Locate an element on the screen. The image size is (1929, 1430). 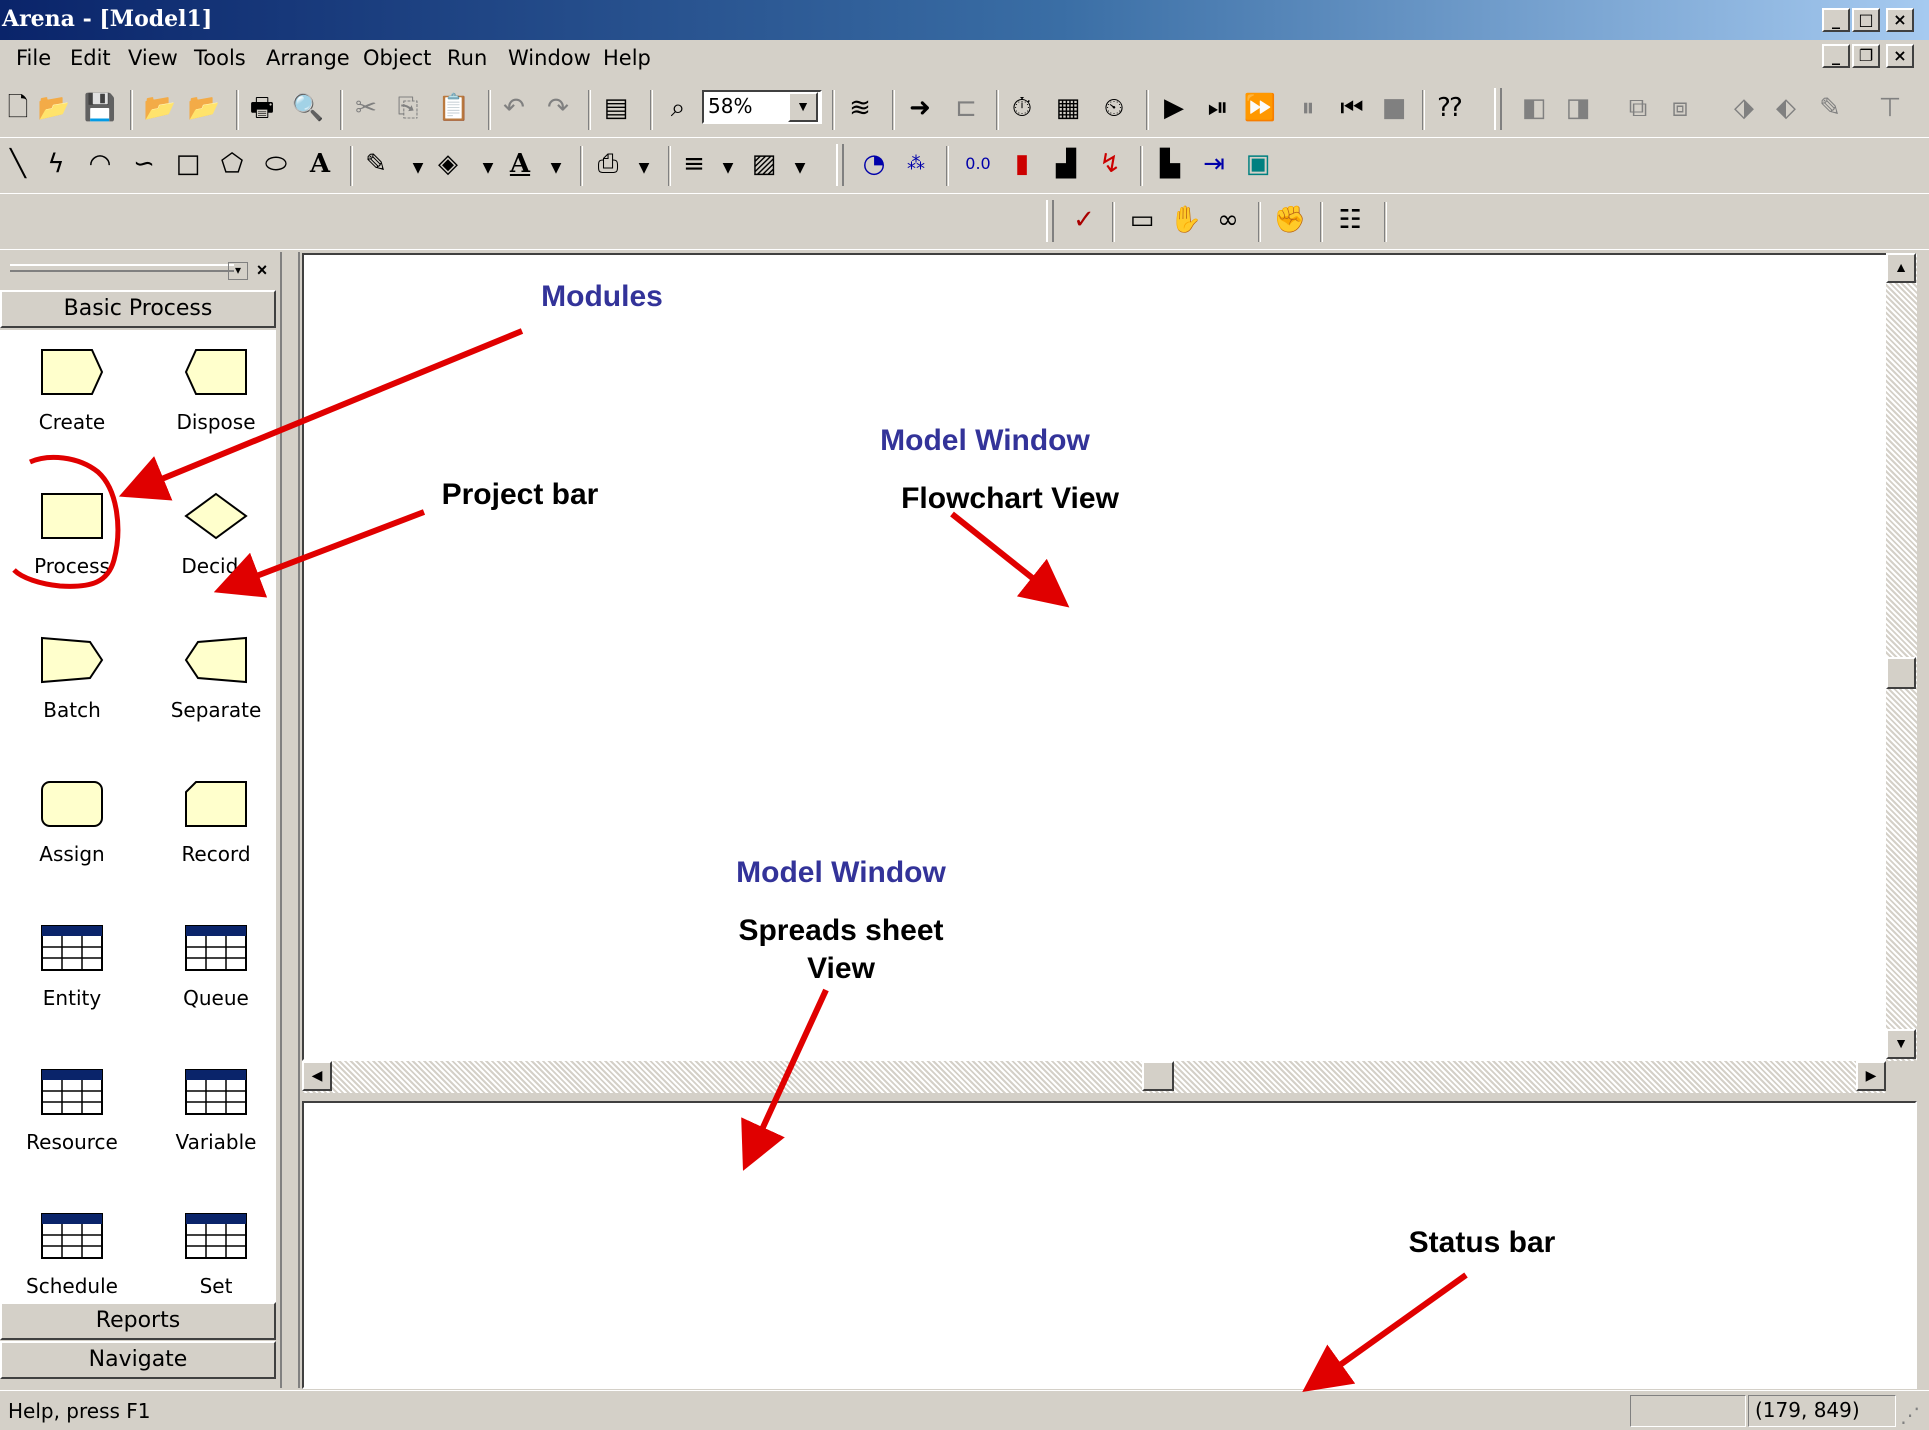
pane-splitter is located at coordinates (290, 820).